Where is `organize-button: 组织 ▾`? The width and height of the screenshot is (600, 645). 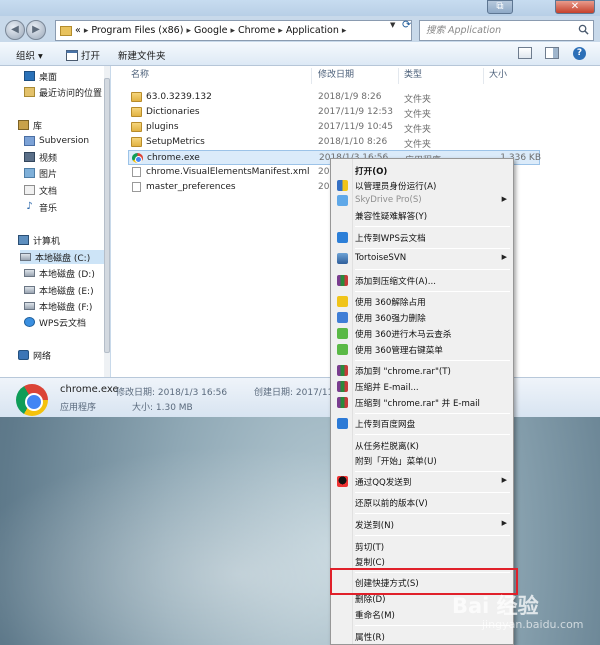
organize-button: 组织 ▾ is located at coordinates (29, 55).